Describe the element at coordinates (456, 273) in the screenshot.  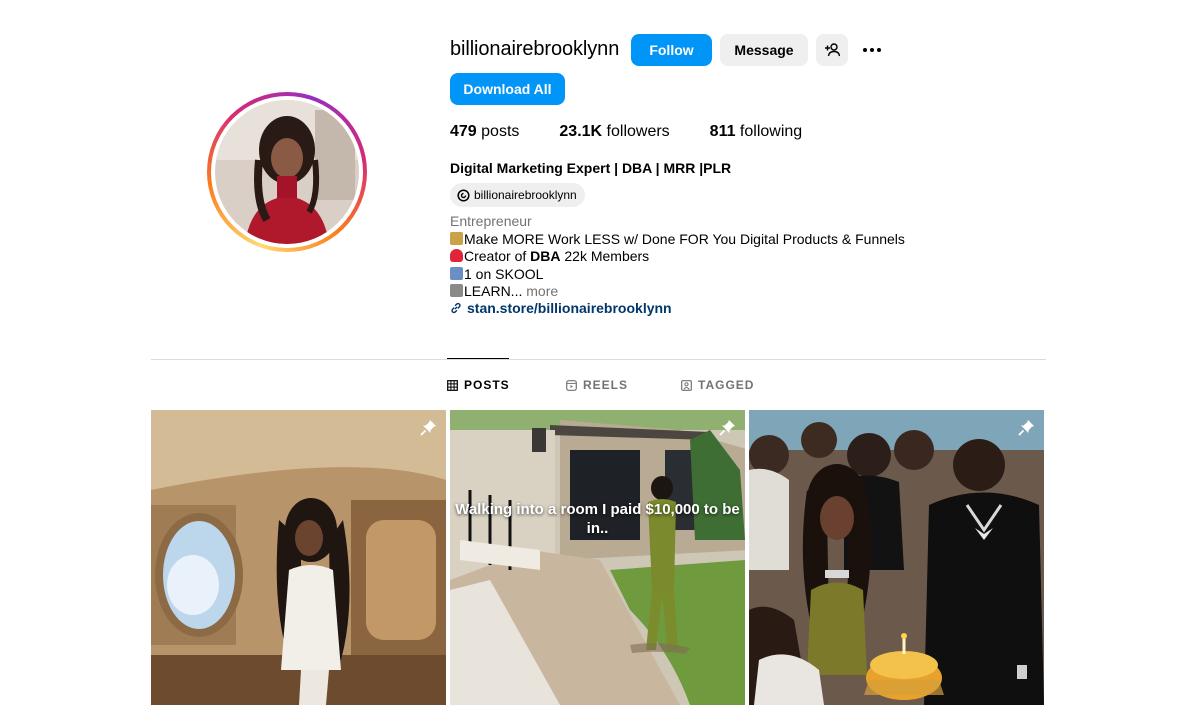
I see `number-one-icon` at that location.